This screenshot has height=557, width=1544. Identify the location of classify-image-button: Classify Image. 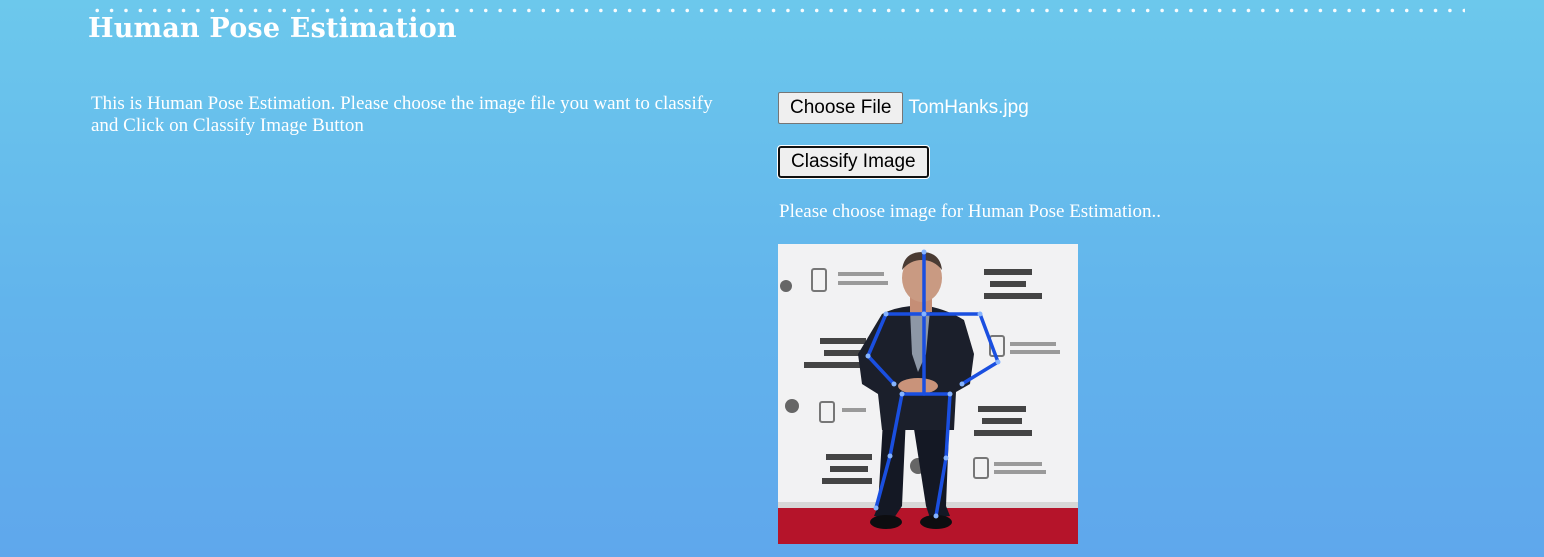
(853, 162).